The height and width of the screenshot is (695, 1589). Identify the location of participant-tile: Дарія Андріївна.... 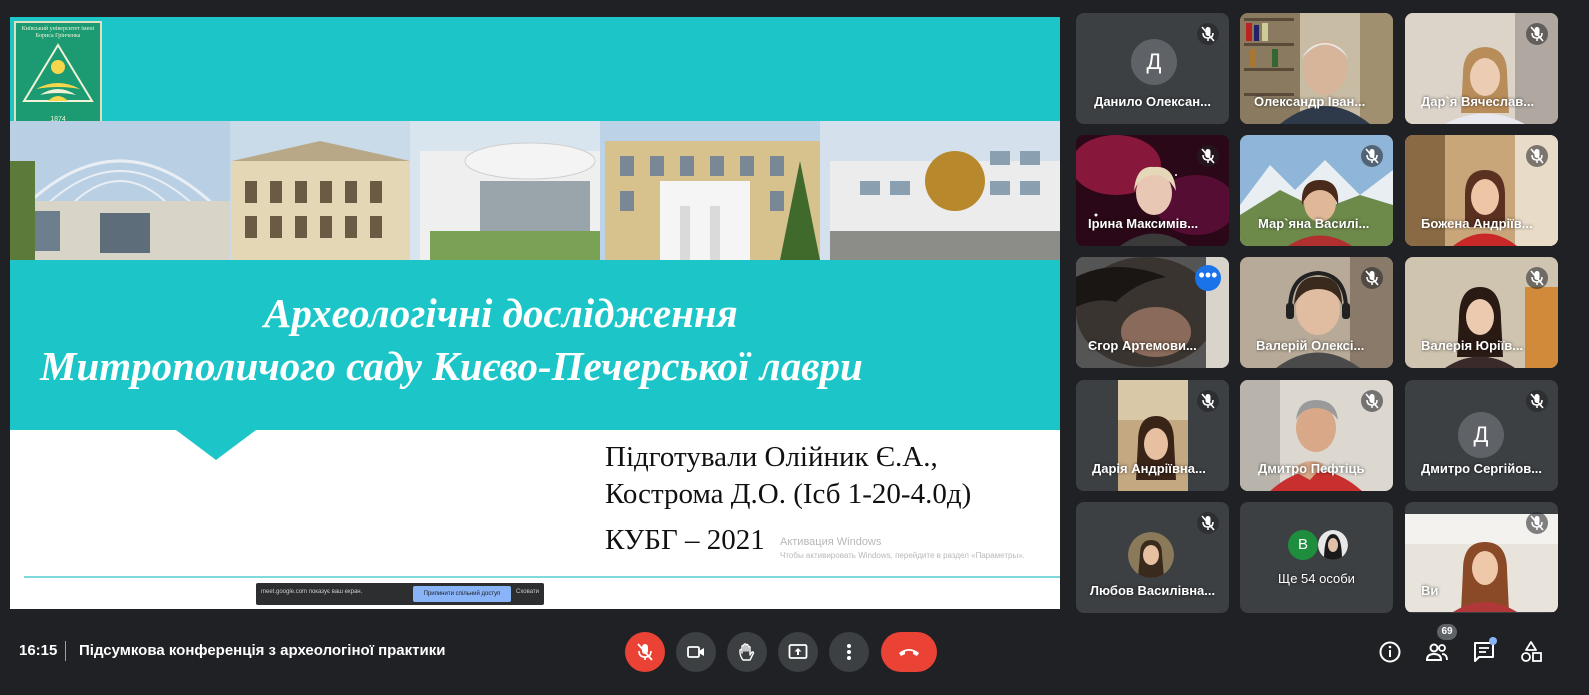
(1152, 435).